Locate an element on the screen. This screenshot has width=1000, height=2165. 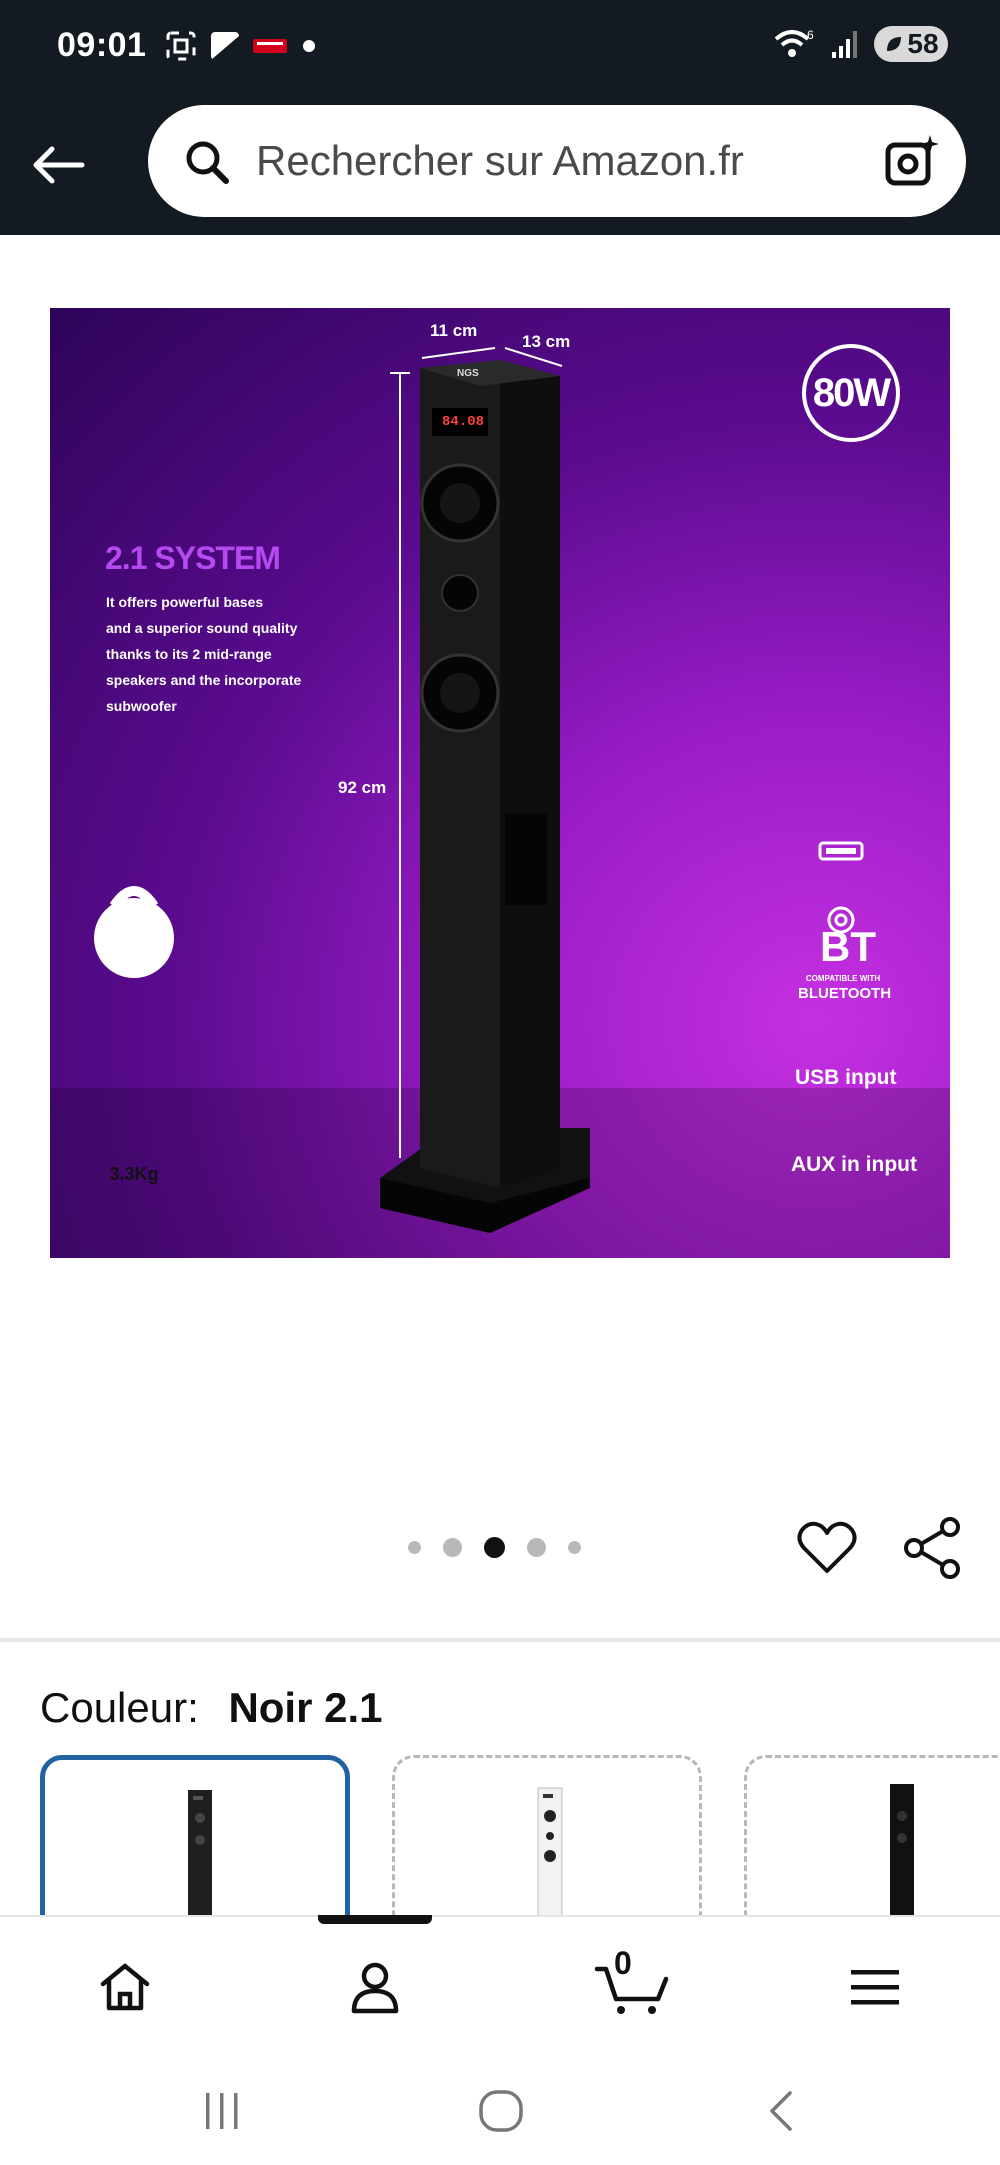
heart-icon is located at coordinates (827, 1548).